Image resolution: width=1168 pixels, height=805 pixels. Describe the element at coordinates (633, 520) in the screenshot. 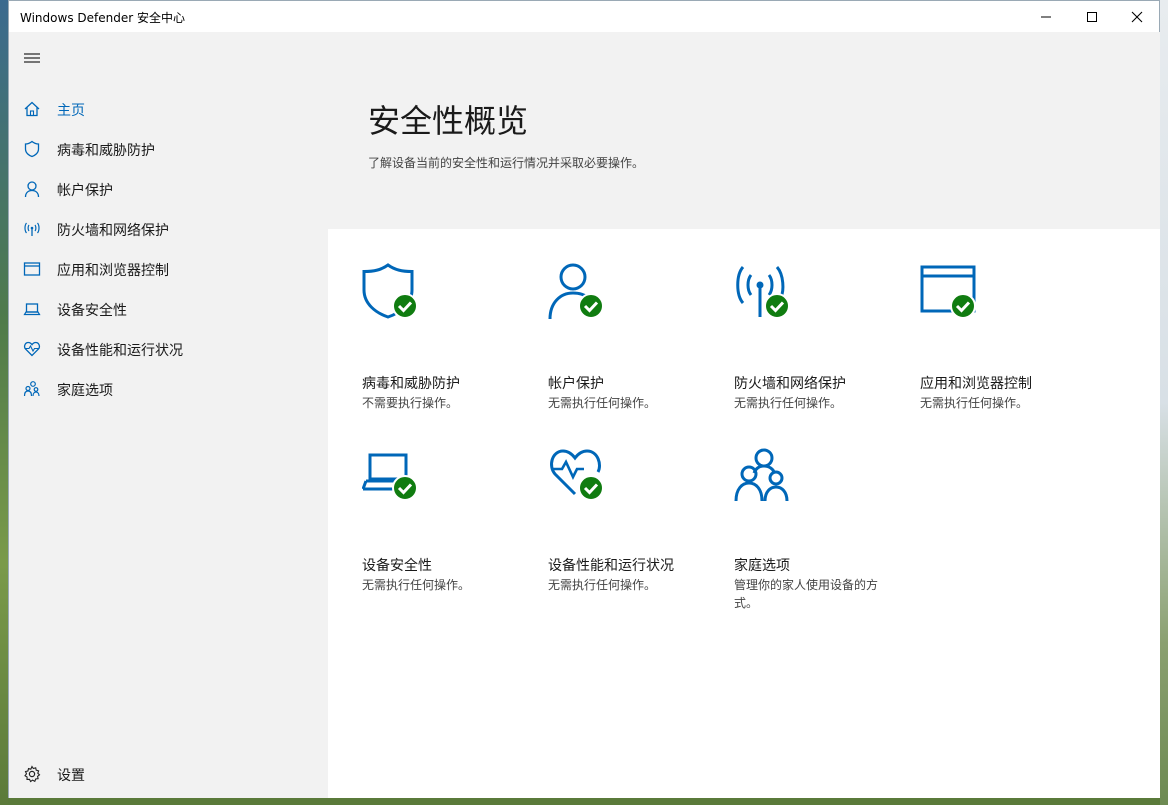

I see `tile-device-performance: 设备性能和运行状况 无需执行任何操作。` at that location.